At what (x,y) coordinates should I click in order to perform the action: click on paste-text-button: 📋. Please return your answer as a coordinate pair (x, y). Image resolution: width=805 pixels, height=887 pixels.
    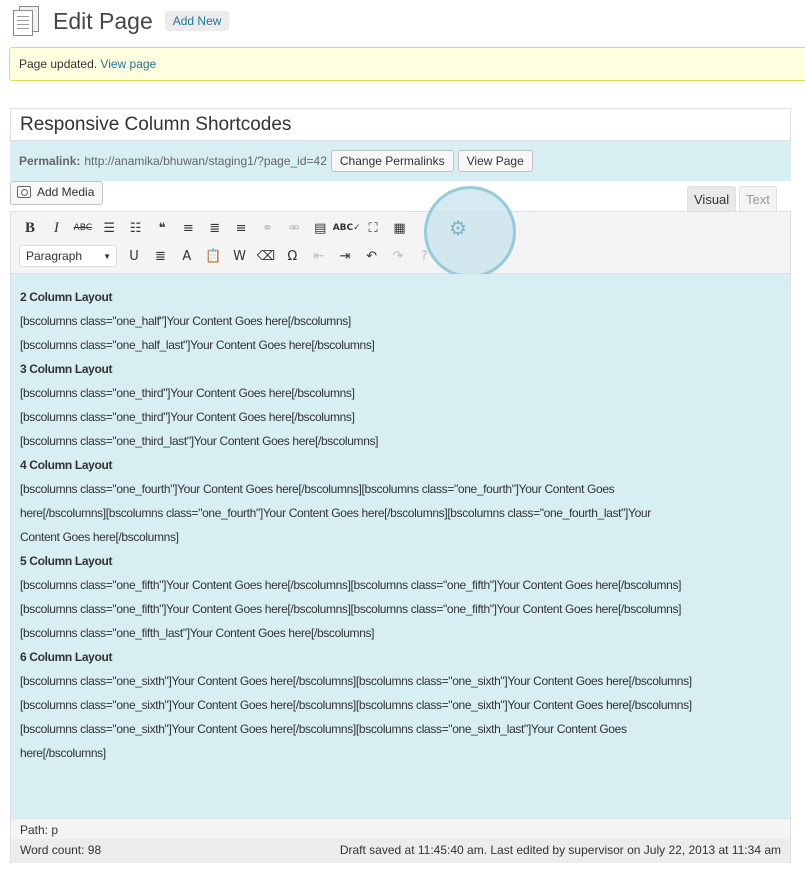
    Looking at the image, I should click on (213, 256).